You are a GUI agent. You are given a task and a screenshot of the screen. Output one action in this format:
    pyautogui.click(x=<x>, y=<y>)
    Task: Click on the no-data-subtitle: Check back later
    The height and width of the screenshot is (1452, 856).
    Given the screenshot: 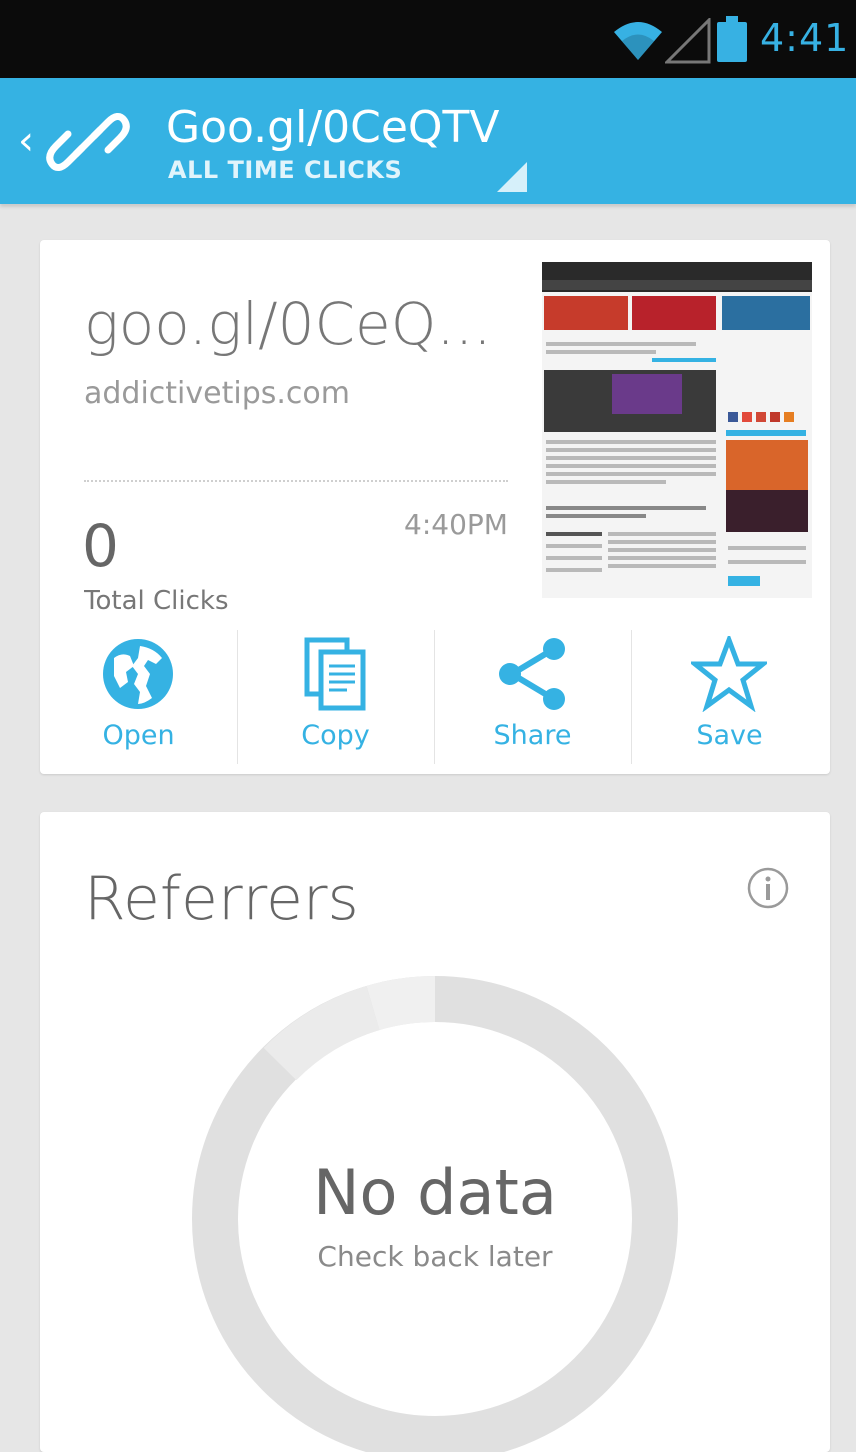 What is the action you would take?
    pyautogui.click(x=435, y=1256)
    